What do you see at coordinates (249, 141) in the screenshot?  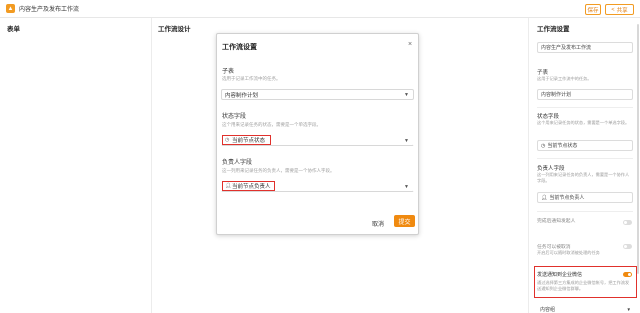 I see `status-field-value: 当前节点状态` at bounding box center [249, 141].